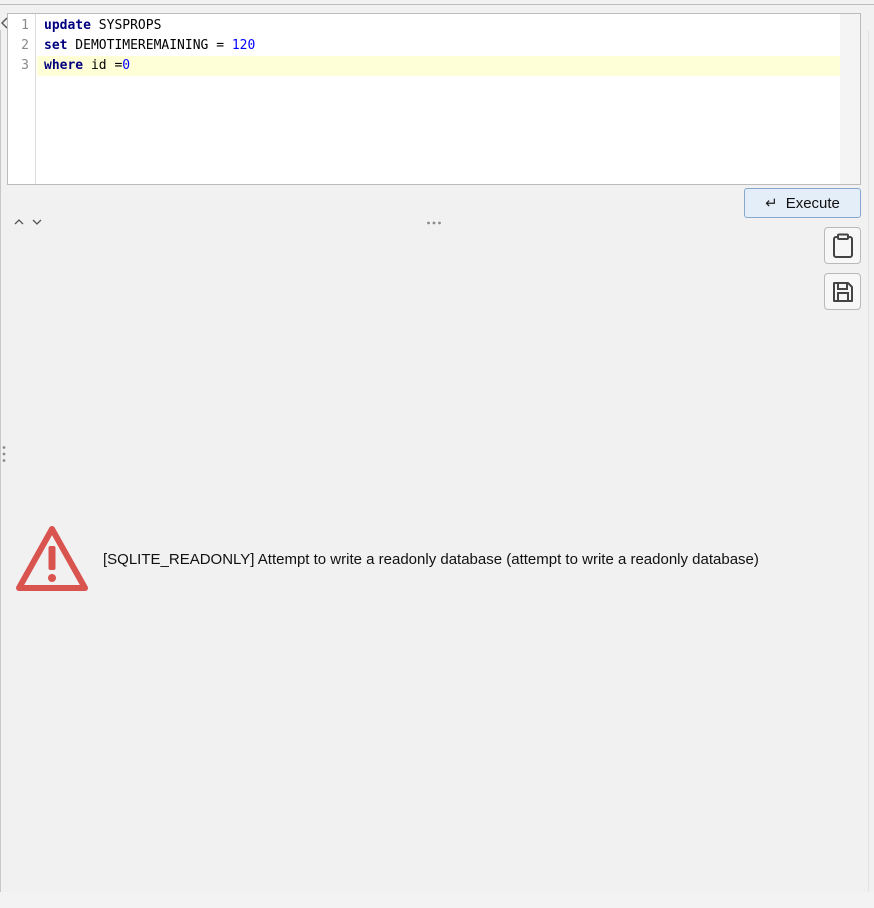 The height and width of the screenshot is (908, 874). What do you see at coordinates (64, 65) in the screenshot?
I see `sql-keyword: where` at bounding box center [64, 65].